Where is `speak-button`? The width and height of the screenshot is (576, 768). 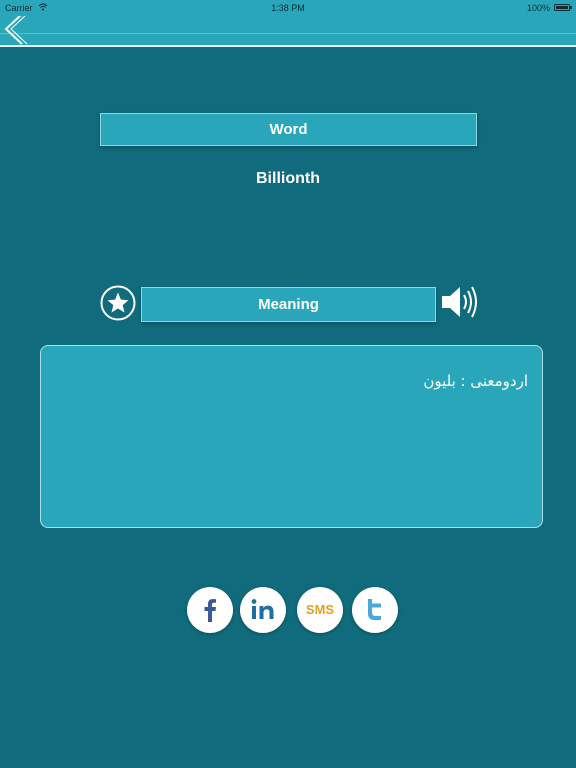 speak-button is located at coordinates (460, 302).